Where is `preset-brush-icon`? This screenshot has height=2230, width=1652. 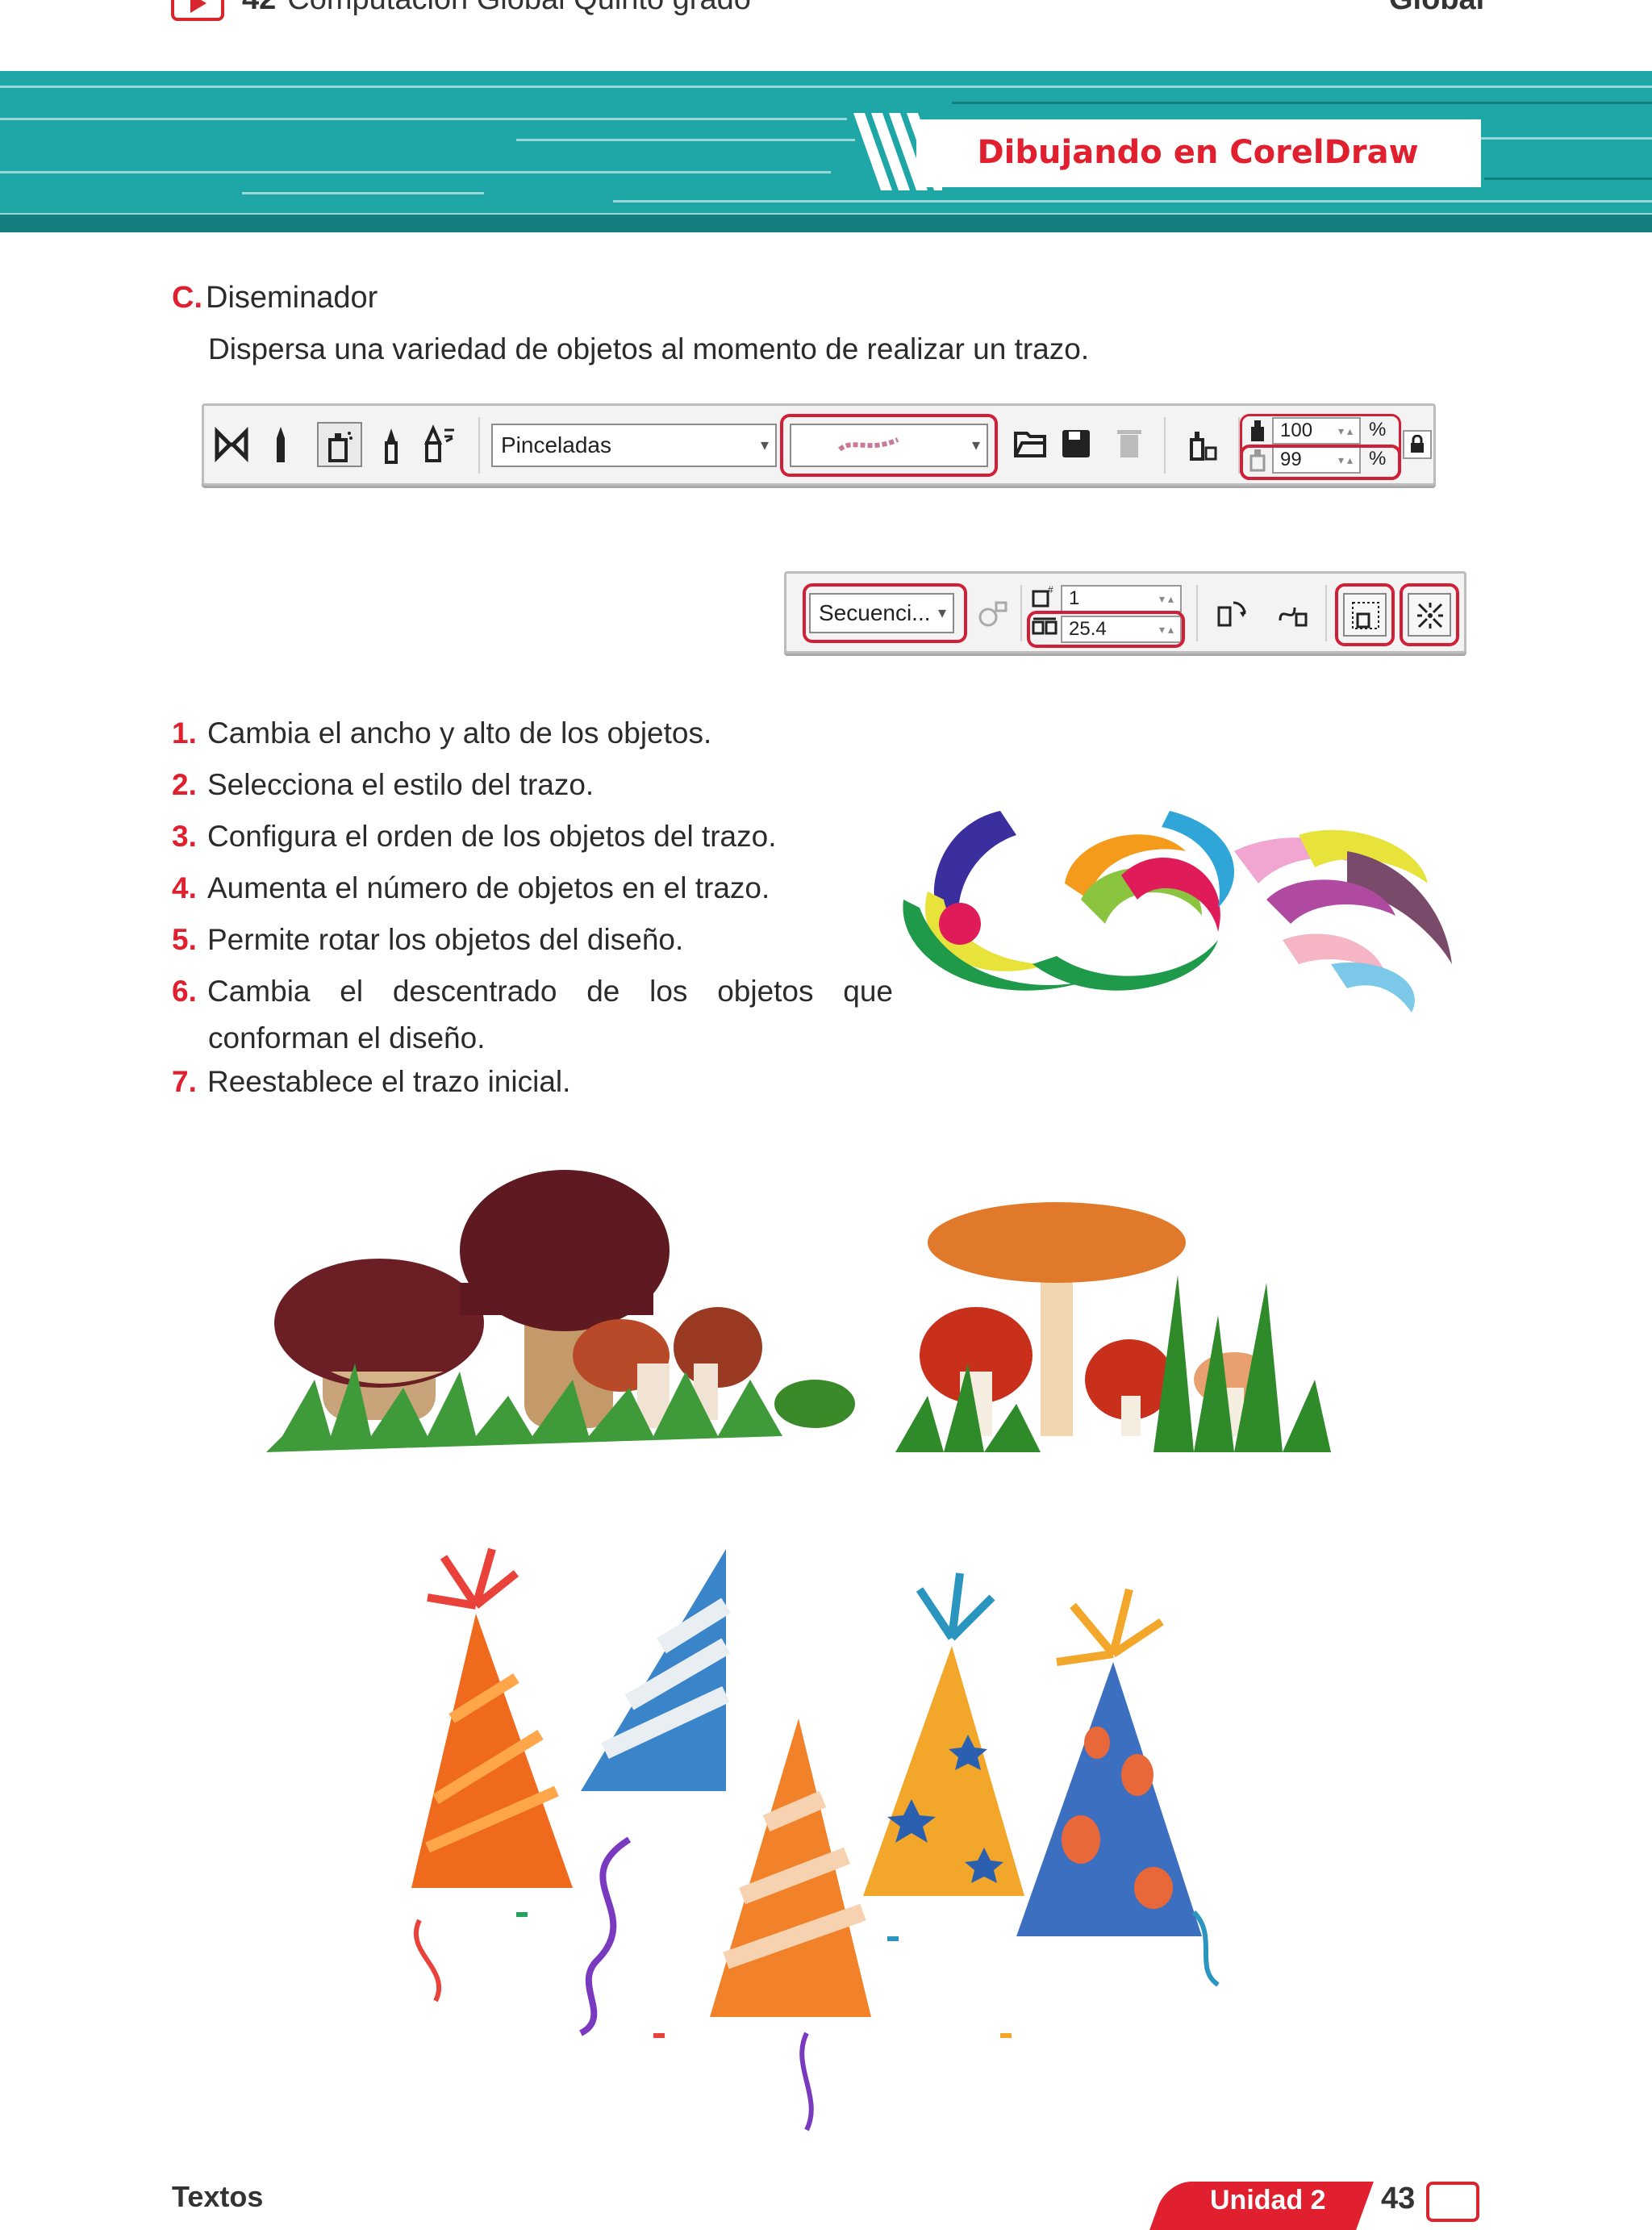
preset-brush-icon is located at coordinates (280, 444).